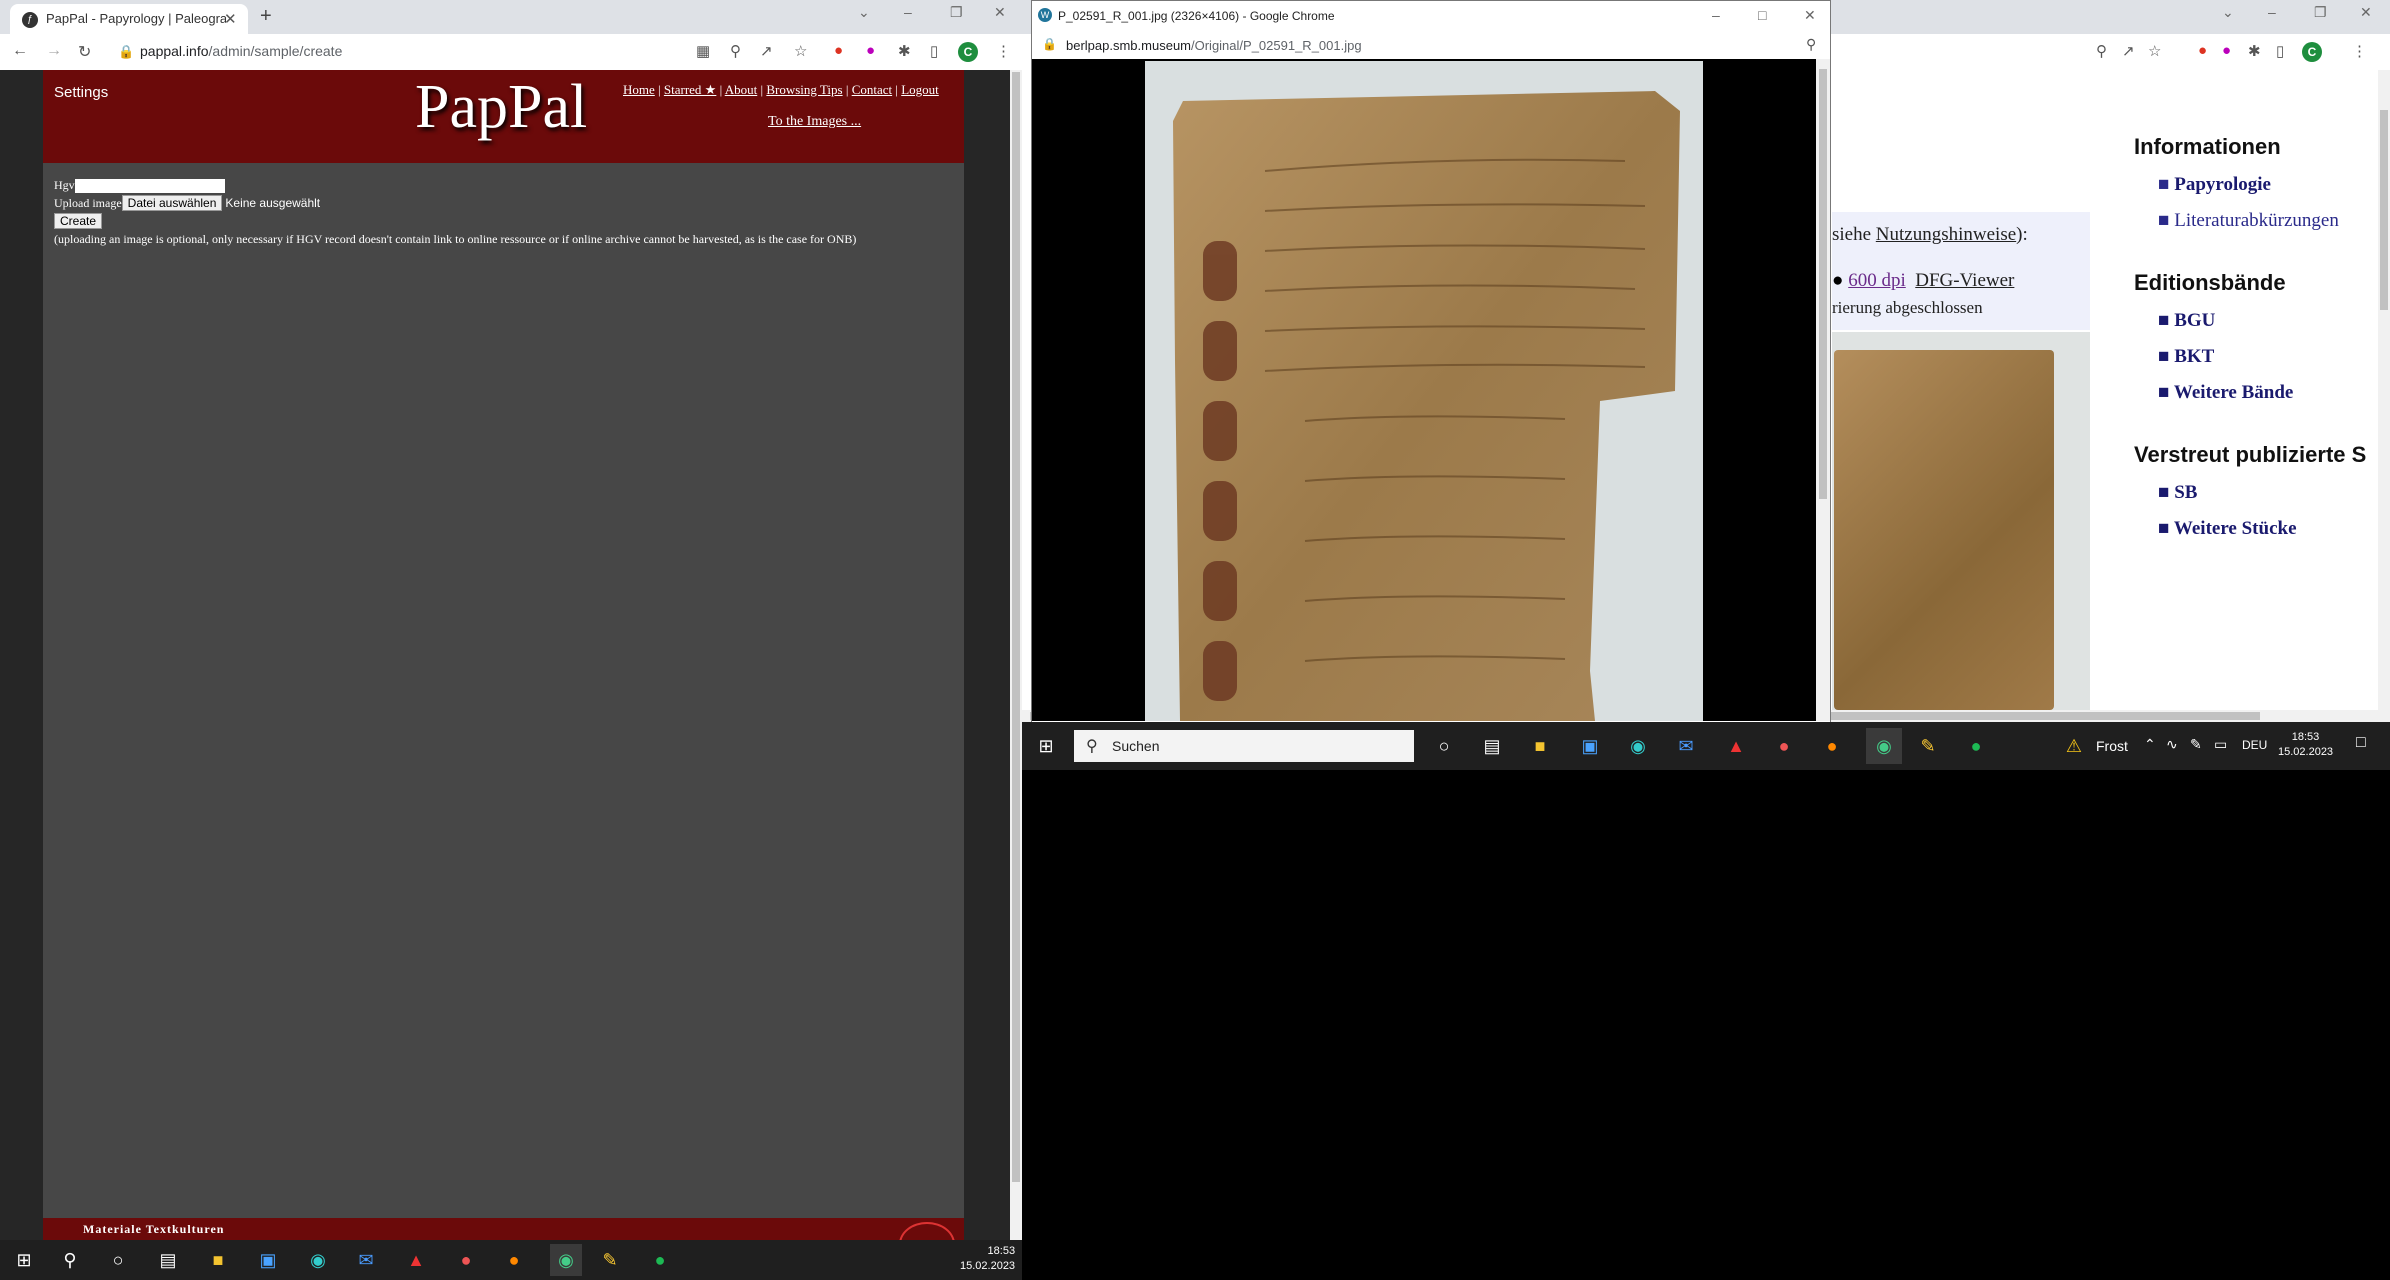 This screenshot has width=2390, height=1280. Describe the element at coordinates (1244, 746) in the screenshot. I see `taskbar-search: ⚲ Suchen` at that location.